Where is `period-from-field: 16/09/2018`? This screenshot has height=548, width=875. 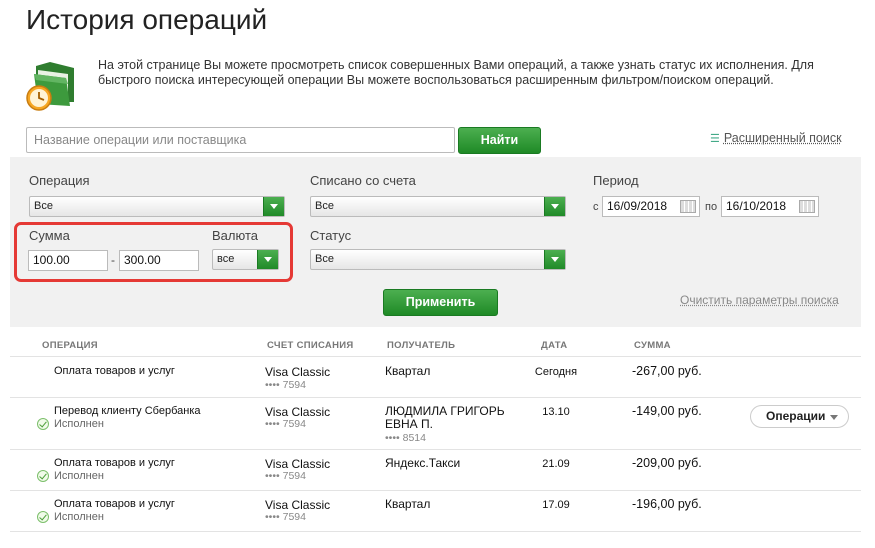
period-from-field: 16/09/2018 is located at coordinates (651, 206).